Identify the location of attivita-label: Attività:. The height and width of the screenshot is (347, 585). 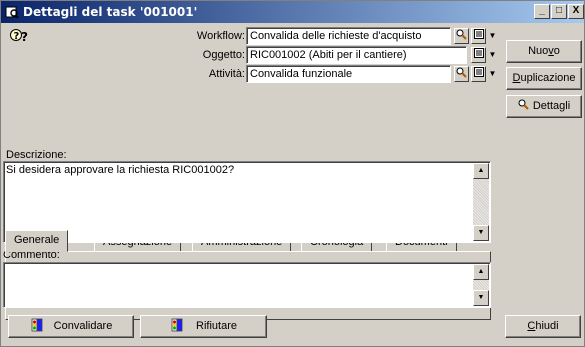
(226, 74).